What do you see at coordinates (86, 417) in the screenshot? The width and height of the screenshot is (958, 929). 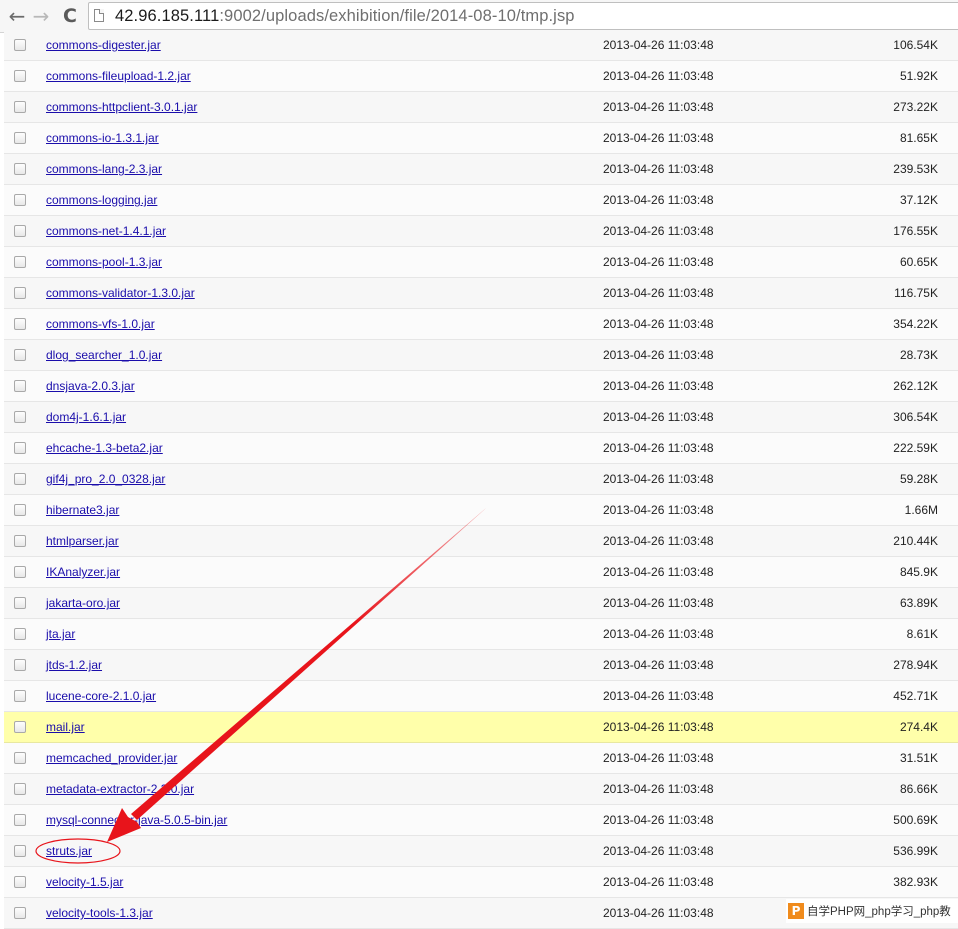 I see `file-name-link: dom4j-1.6.1.jar` at bounding box center [86, 417].